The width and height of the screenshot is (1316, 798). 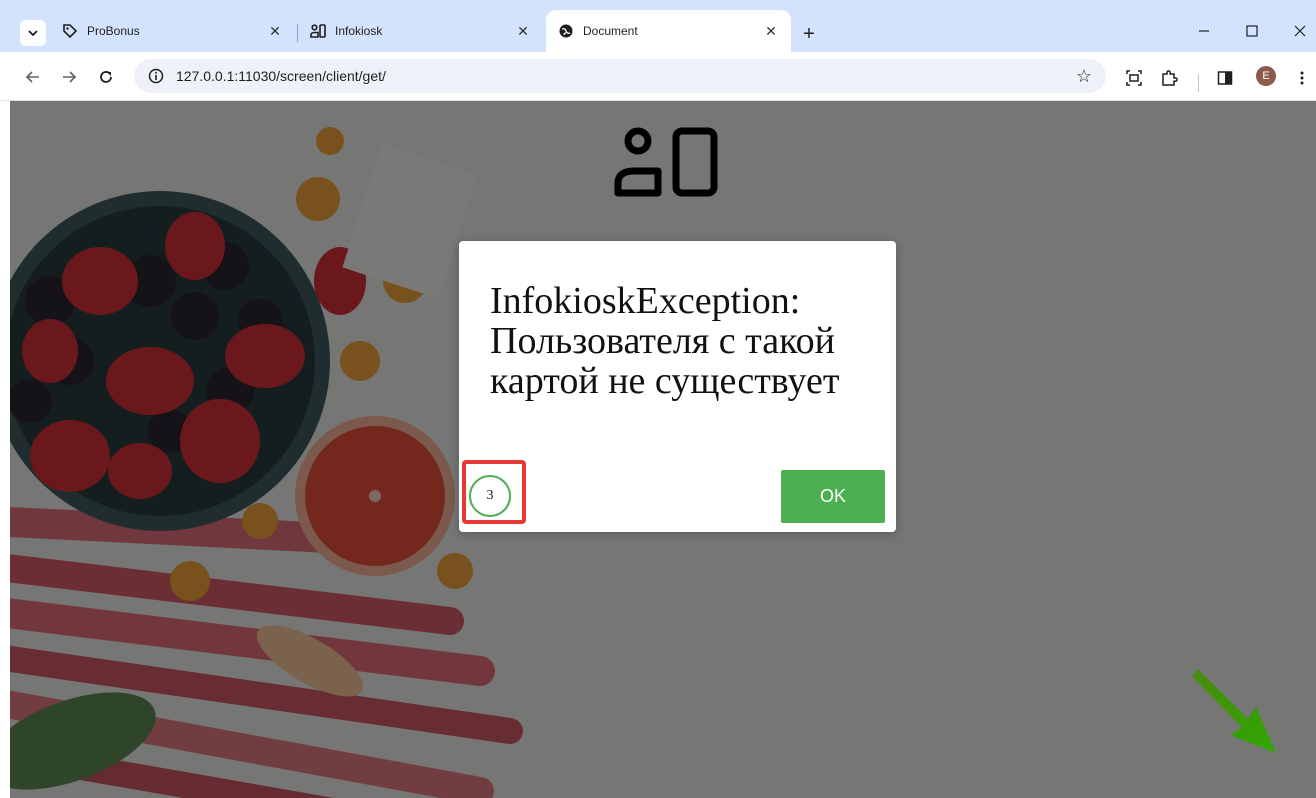 I want to click on arrow-right-icon, so click(x=70, y=77).